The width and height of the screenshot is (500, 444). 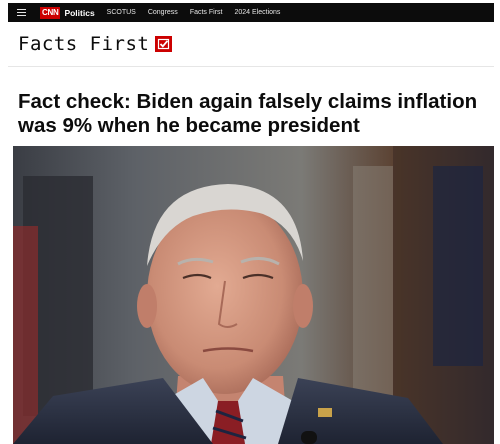 What do you see at coordinates (257, 12) in the screenshot?
I see `nav-link-2024-elections: 2024 Elections` at bounding box center [257, 12].